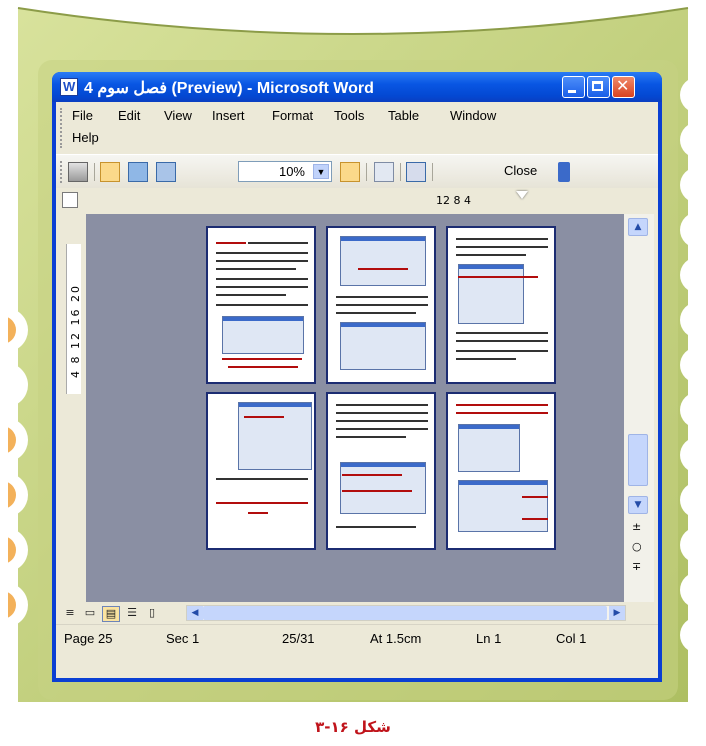 Image resolution: width=706 pixels, height=746 pixels. What do you see at coordinates (638, 505) in the screenshot?
I see `scroll-down-button: ▼` at bounding box center [638, 505].